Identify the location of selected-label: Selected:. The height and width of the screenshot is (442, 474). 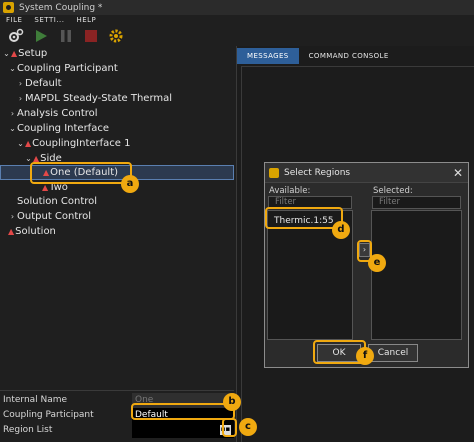
(393, 191).